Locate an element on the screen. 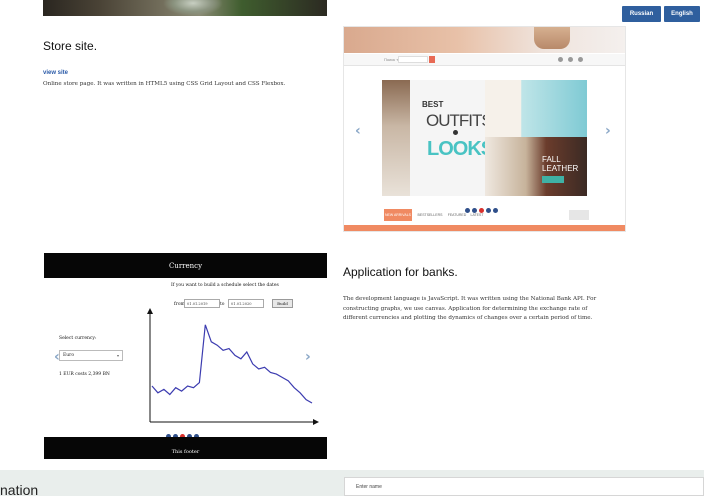 The height and width of the screenshot is (496, 704). chevron-down-icon: ▾ is located at coordinates (117, 355).